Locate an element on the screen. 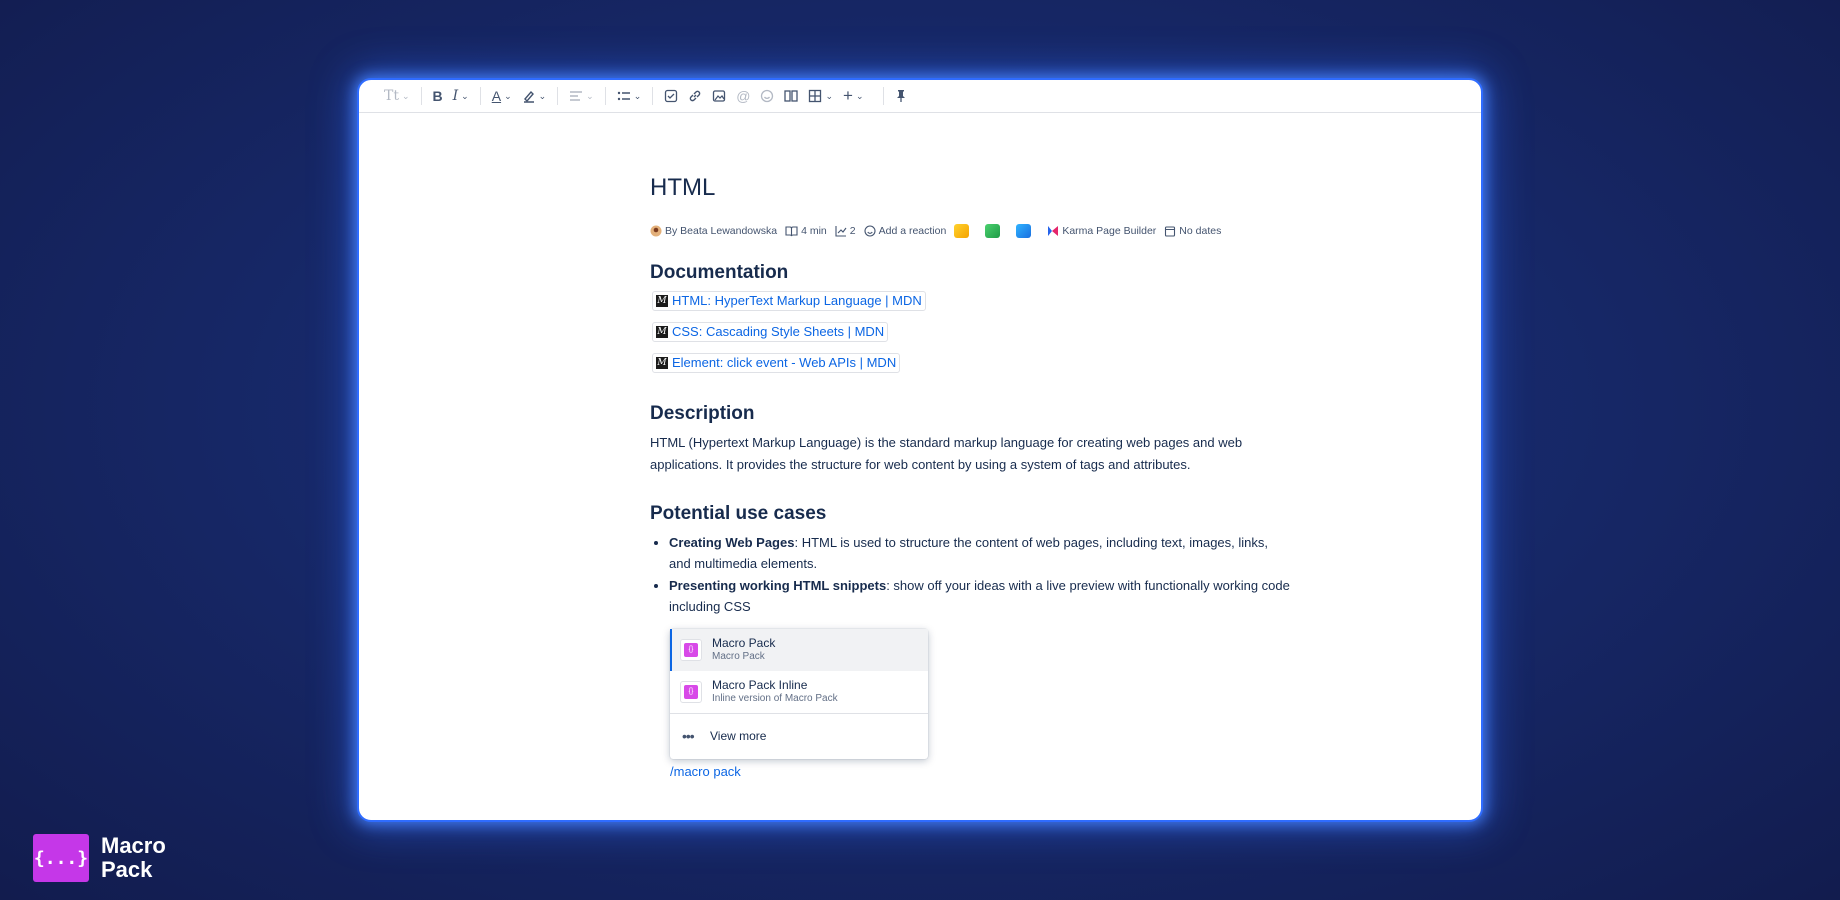 The height and width of the screenshot is (900, 1840). karma-logo-icon is located at coordinates (1053, 231).